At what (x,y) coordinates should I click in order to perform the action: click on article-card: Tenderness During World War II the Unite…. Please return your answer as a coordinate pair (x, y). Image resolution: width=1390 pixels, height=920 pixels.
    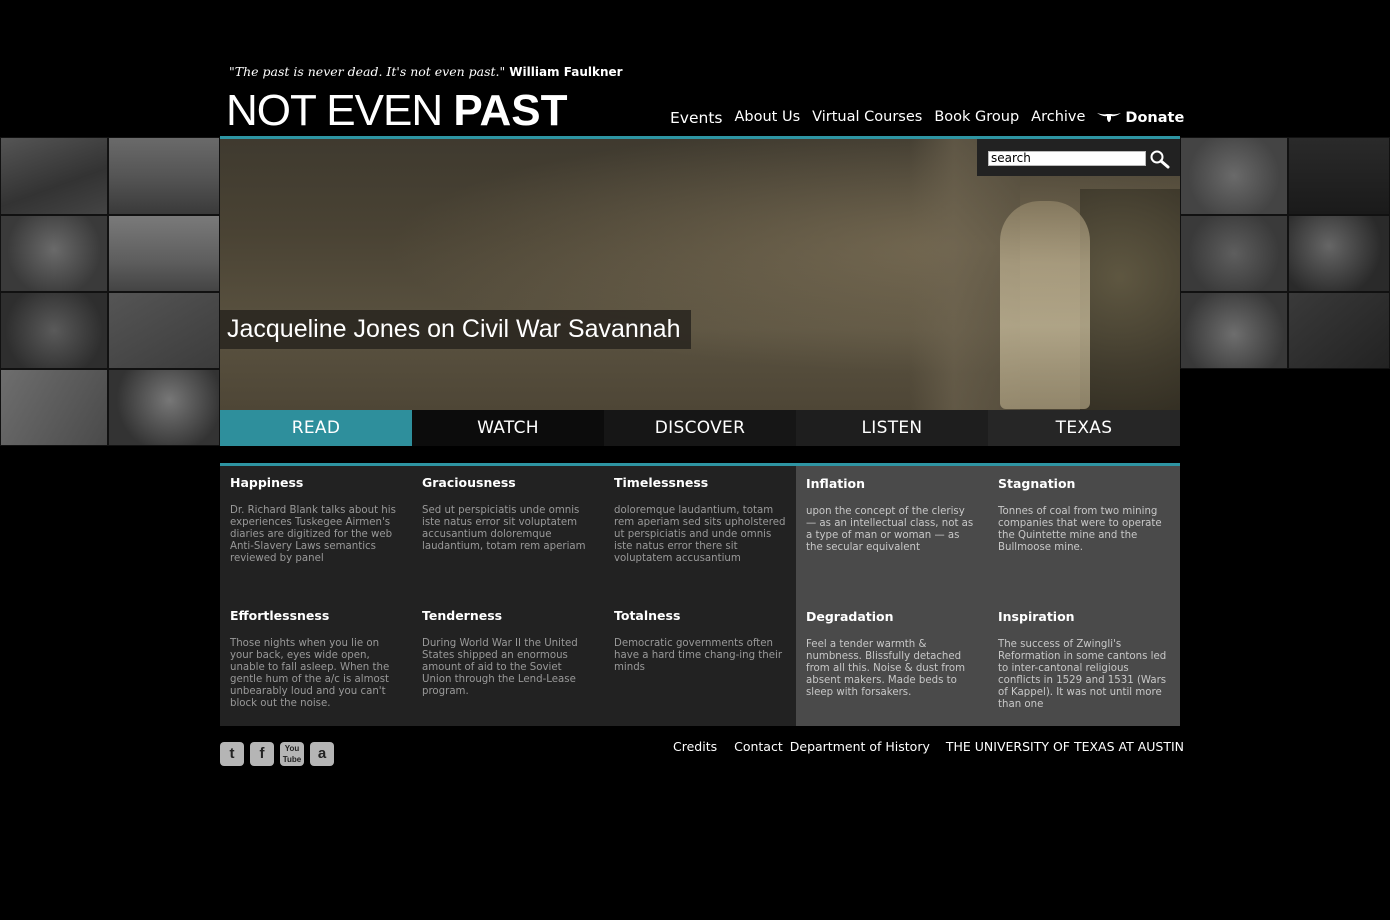
    Looking at the image, I should click on (508, 662).